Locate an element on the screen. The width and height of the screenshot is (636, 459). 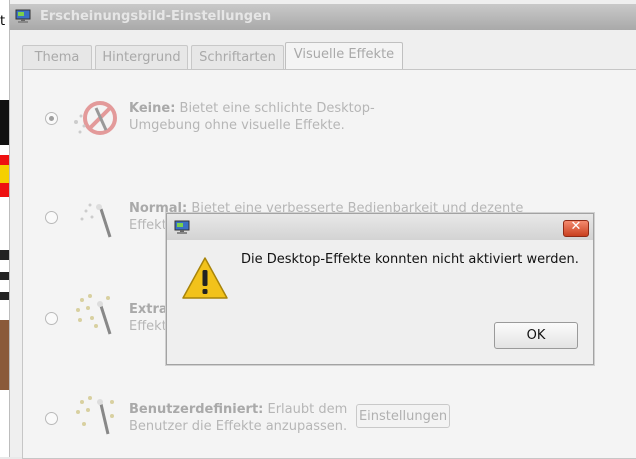
ok-button: OK is located at coordinates (536, 335).